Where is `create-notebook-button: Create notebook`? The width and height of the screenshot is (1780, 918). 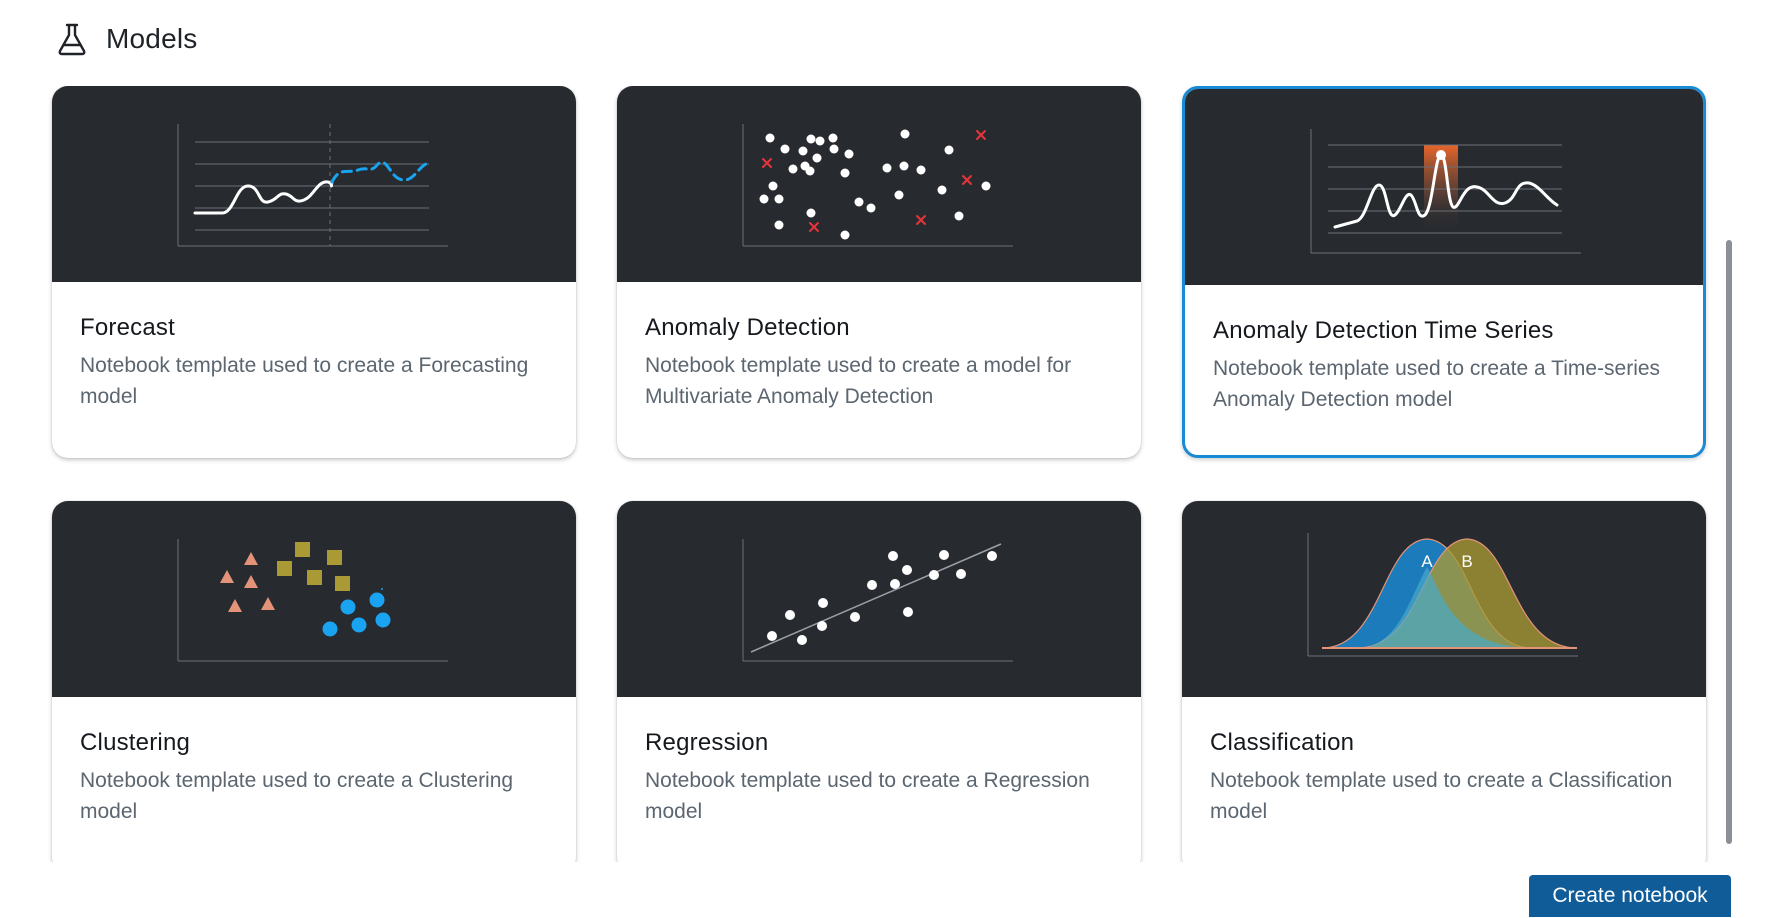 create-notebook-button: Create notebook is located at coordinates (1630, 896).